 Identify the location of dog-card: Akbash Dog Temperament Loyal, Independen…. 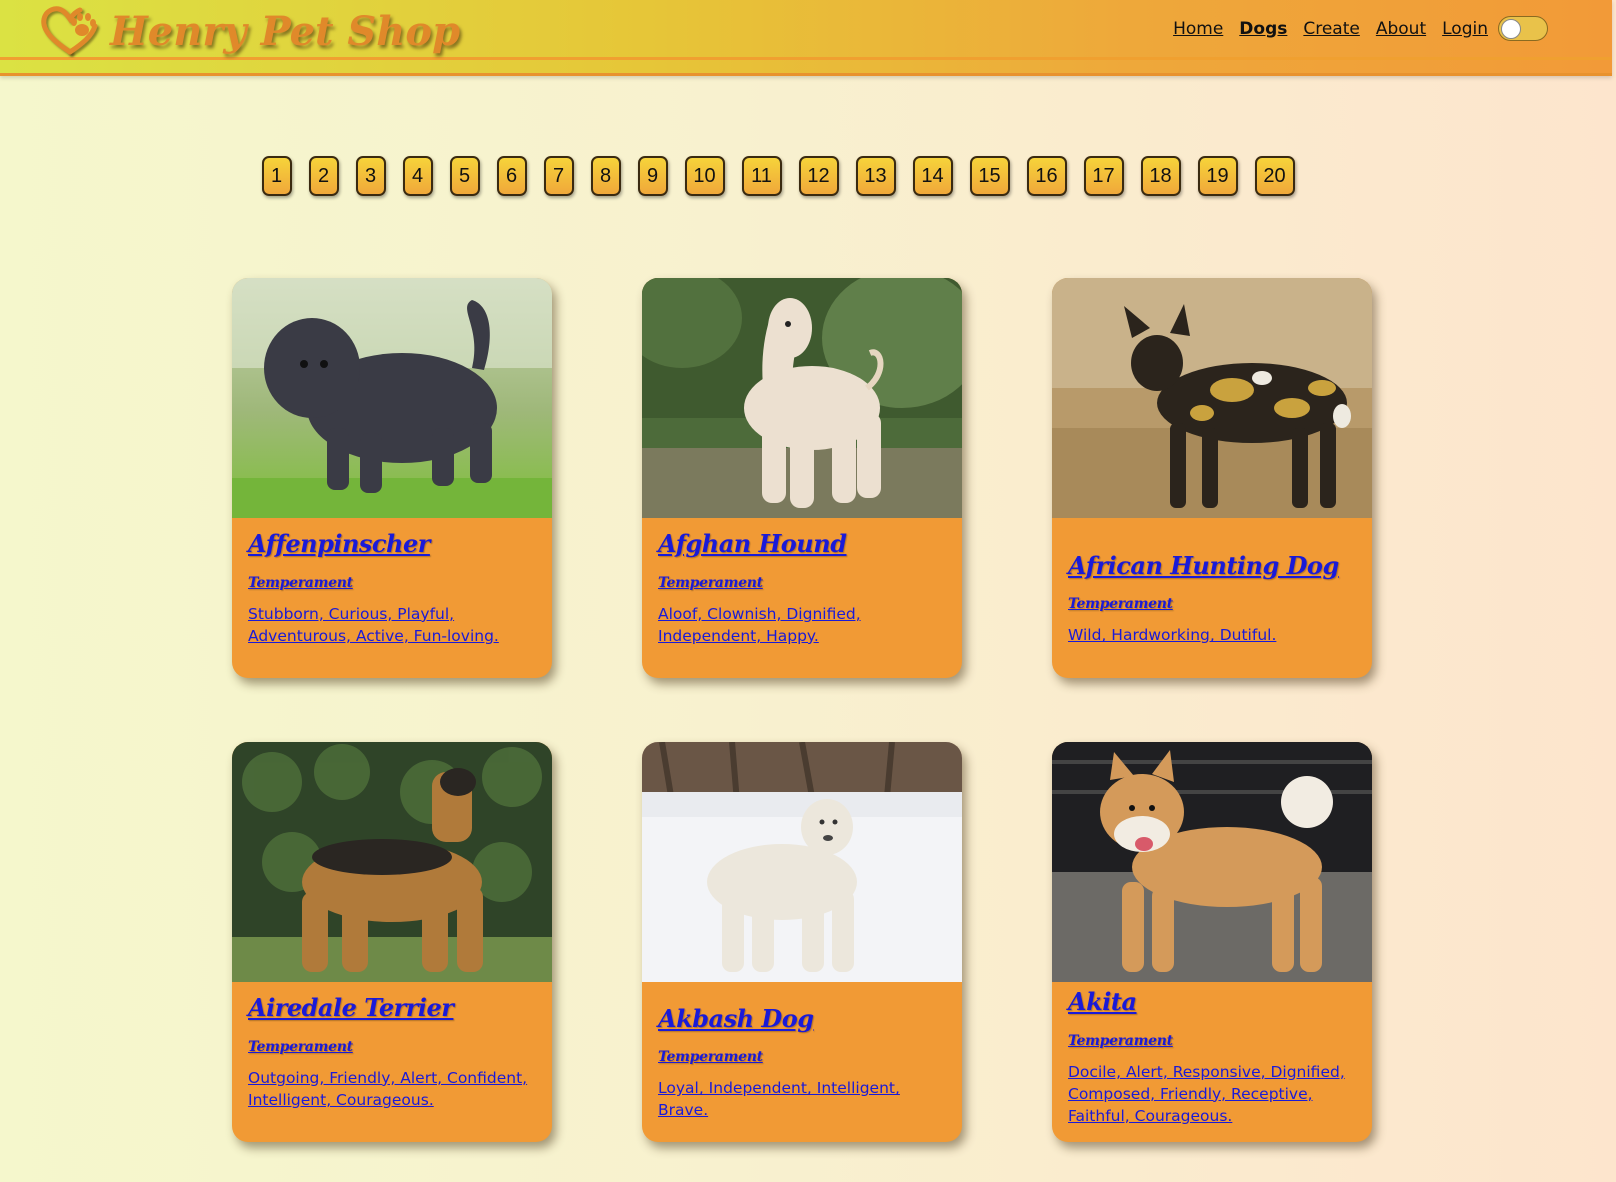
(802, 942).